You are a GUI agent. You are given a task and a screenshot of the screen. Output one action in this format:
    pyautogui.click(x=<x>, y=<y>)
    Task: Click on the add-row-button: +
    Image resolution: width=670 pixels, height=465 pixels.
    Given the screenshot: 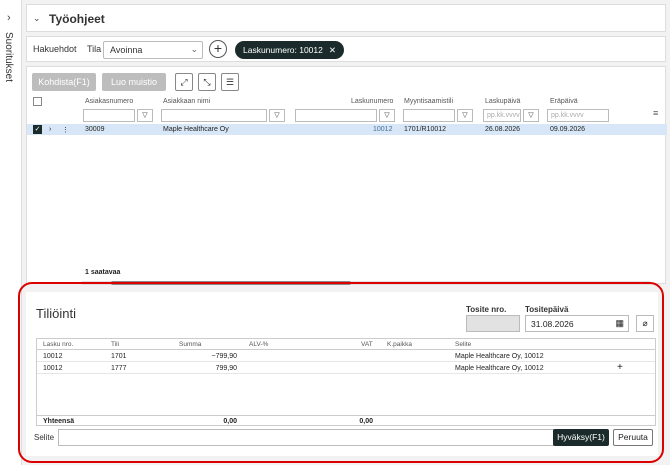 What is the action you would take?
    pyautogui.click(x=620, y=367)
    